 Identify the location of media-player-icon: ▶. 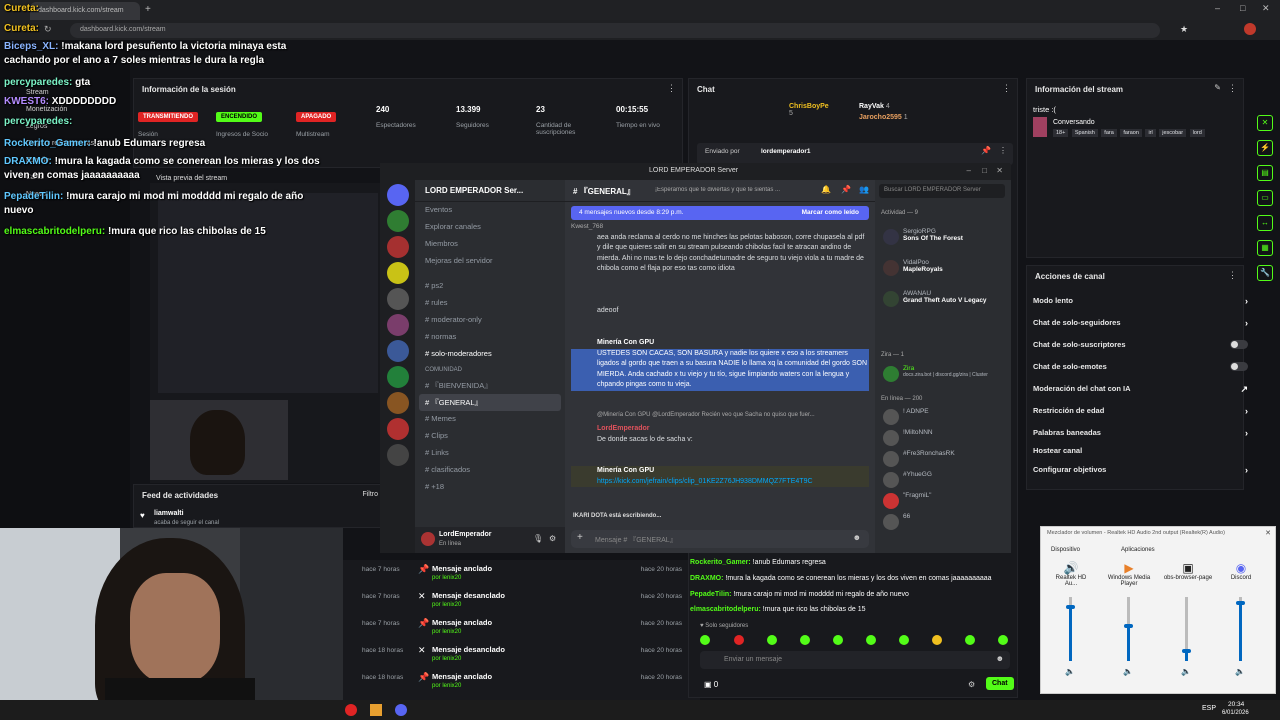
(1129, 568).